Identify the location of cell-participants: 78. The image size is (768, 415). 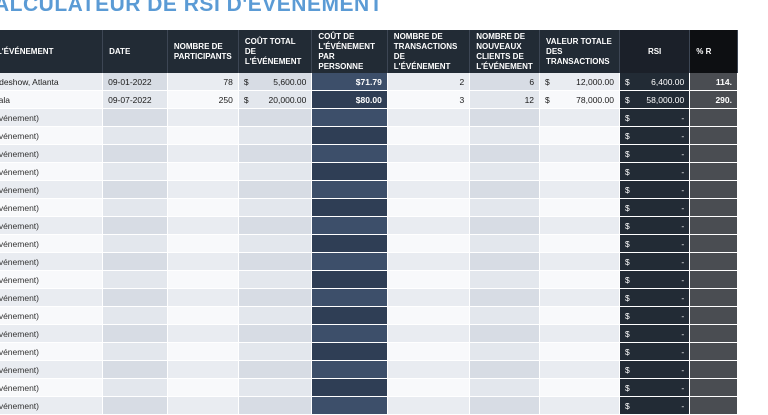
(203, 82).